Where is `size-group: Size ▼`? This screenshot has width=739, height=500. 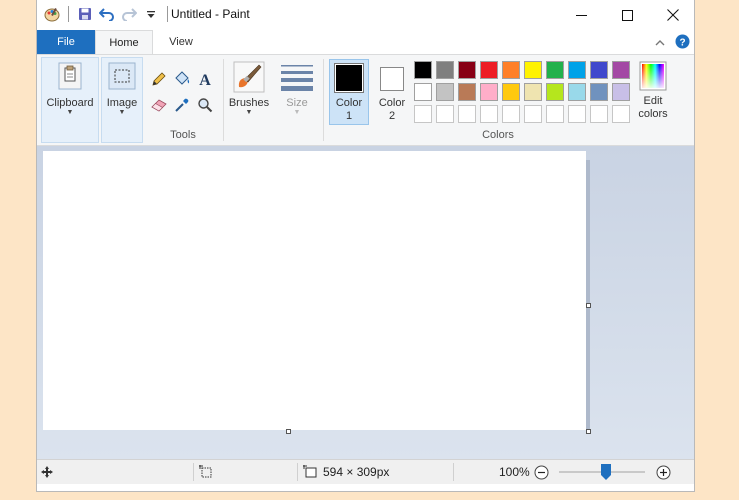
size-group: Size ▼ is located at coordinates (297, 100).